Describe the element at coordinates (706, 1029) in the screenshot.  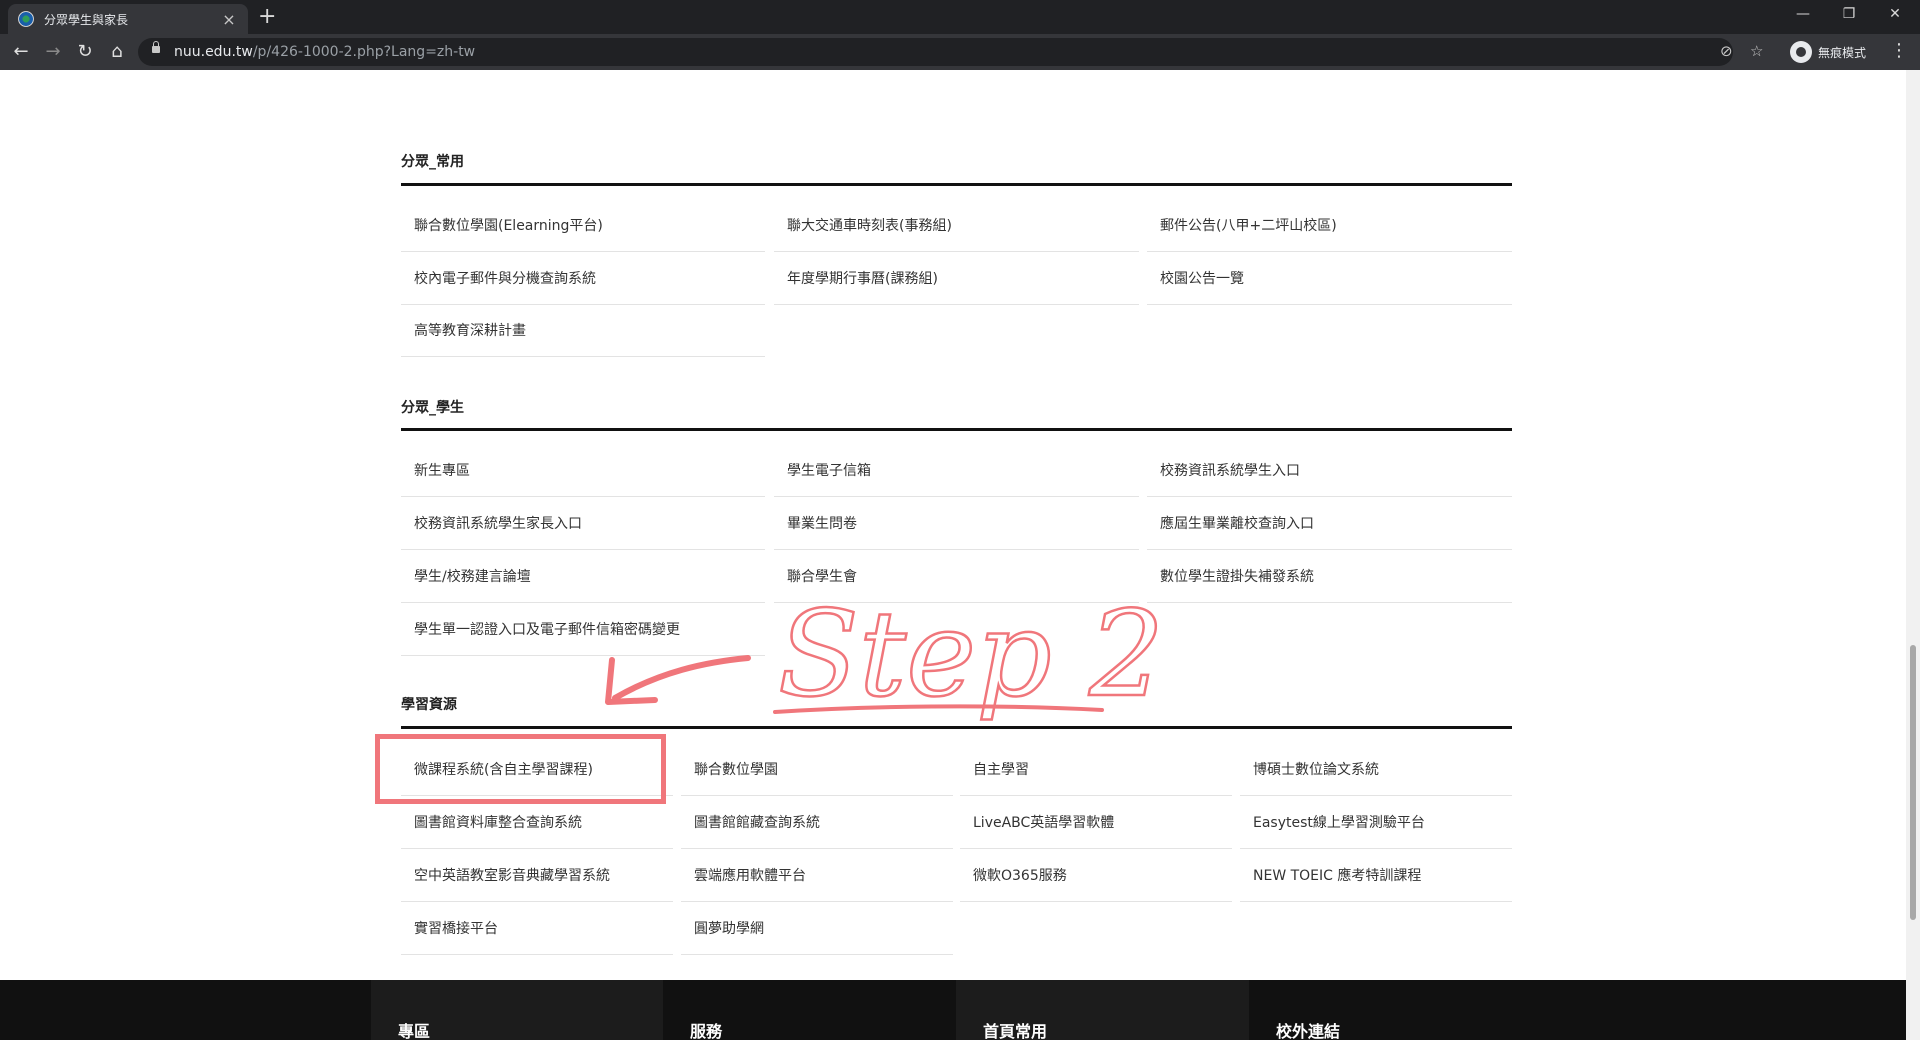
I see `footer-title: 服務` at that location.